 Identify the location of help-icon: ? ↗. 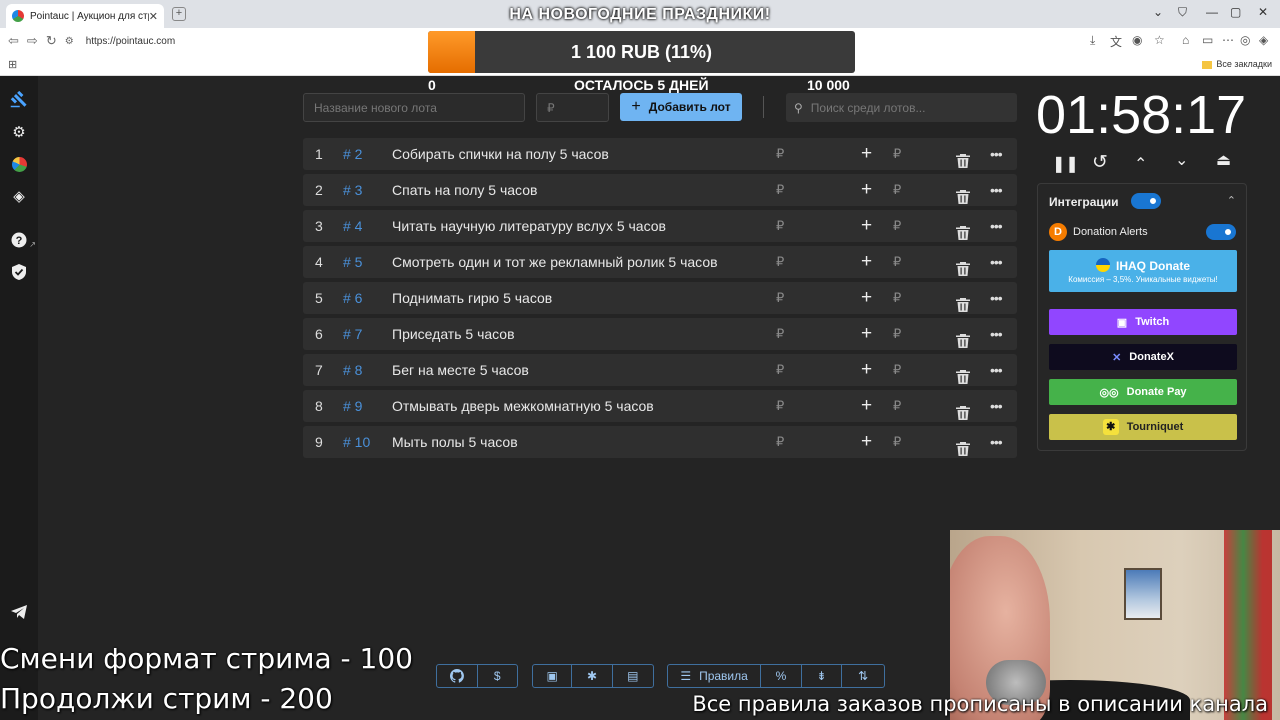
(22, 243).